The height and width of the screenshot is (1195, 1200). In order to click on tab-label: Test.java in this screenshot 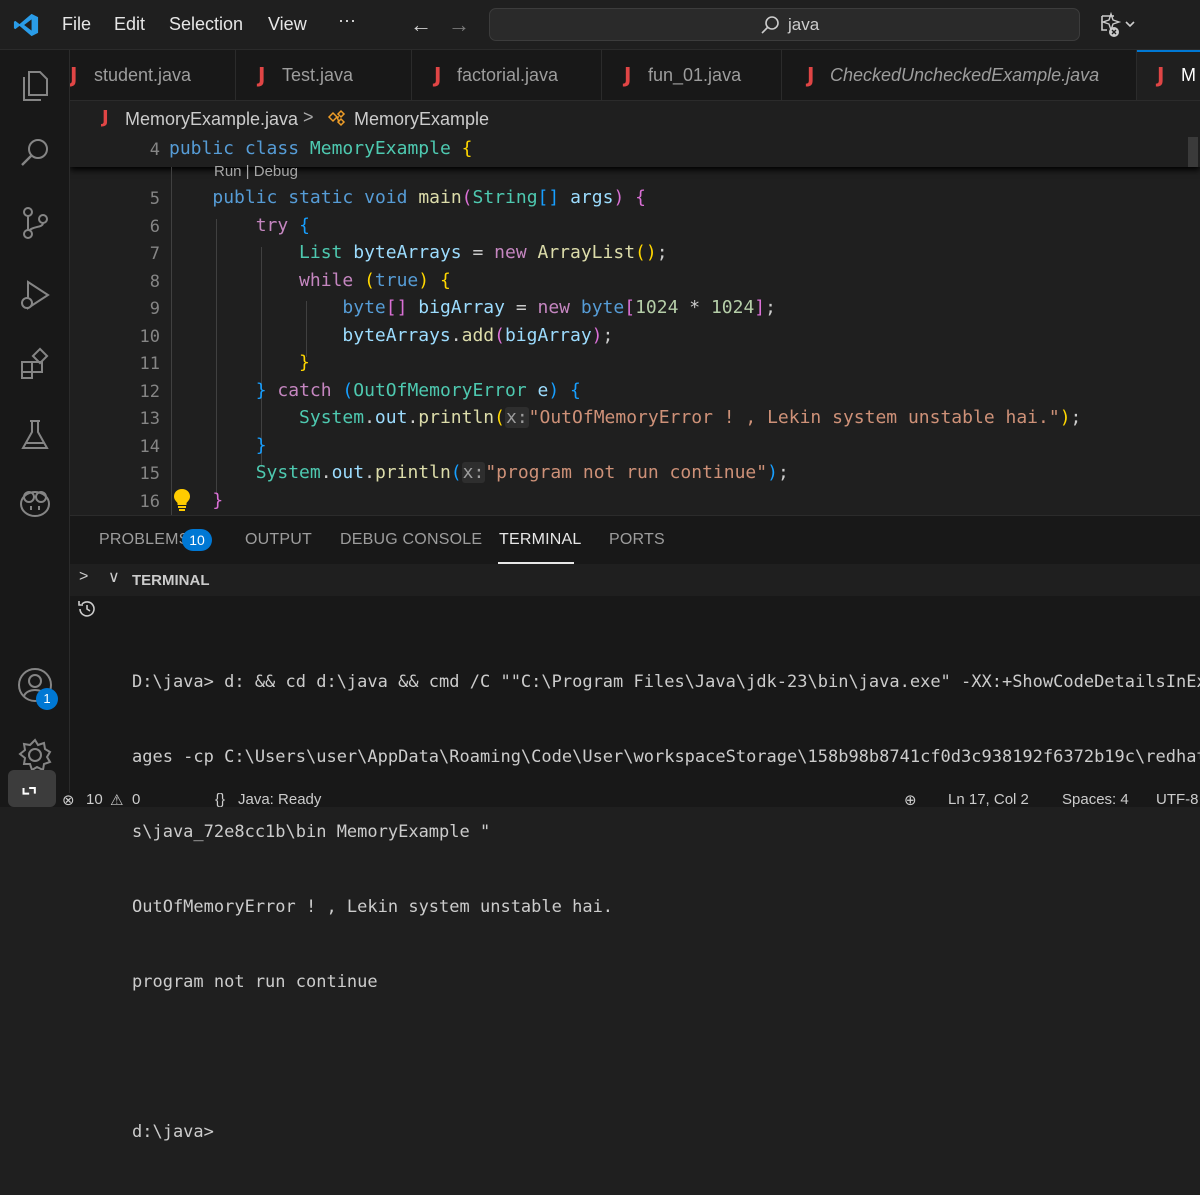, I will do `click(318, 75)`.